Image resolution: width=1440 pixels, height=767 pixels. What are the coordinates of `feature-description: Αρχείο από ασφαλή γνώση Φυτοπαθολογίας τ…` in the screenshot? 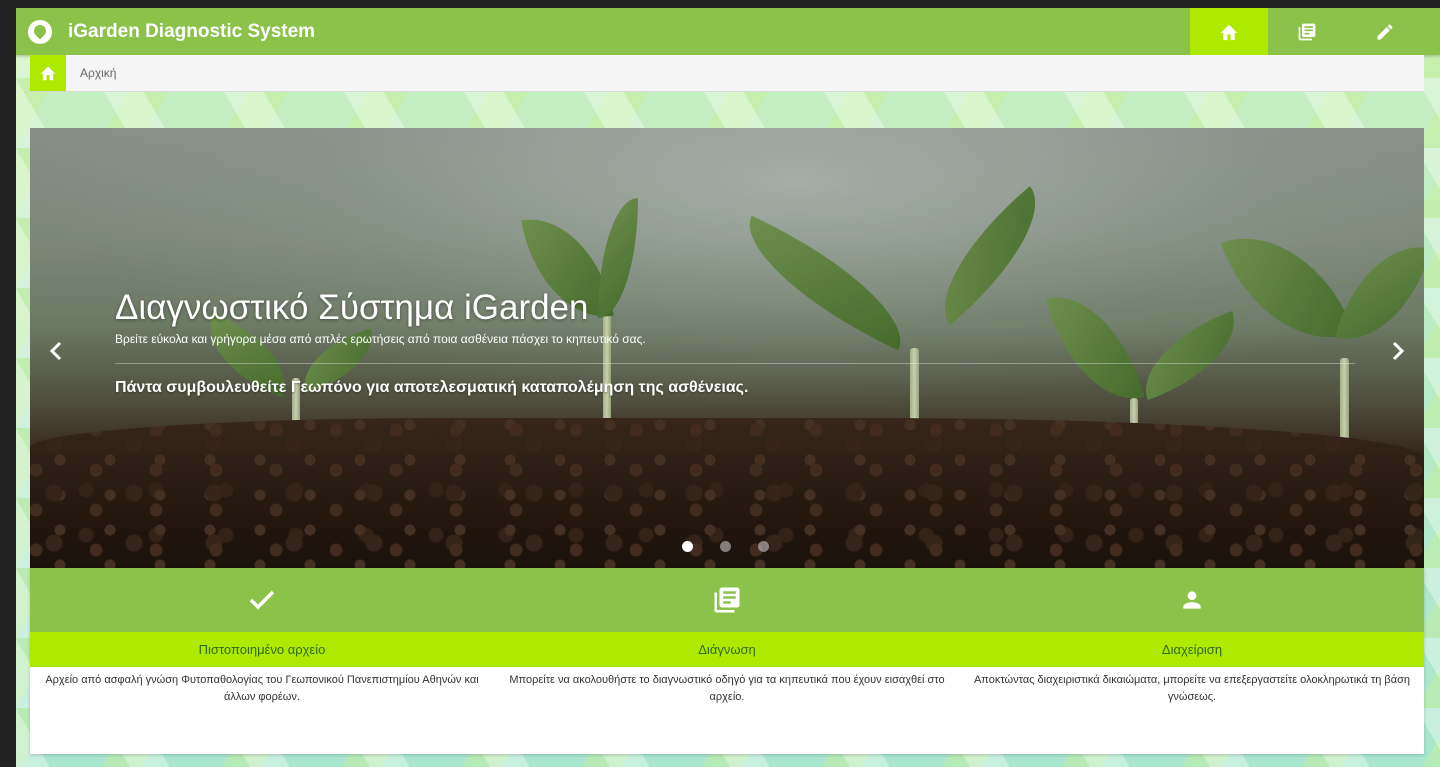 It's located at (262, 688).